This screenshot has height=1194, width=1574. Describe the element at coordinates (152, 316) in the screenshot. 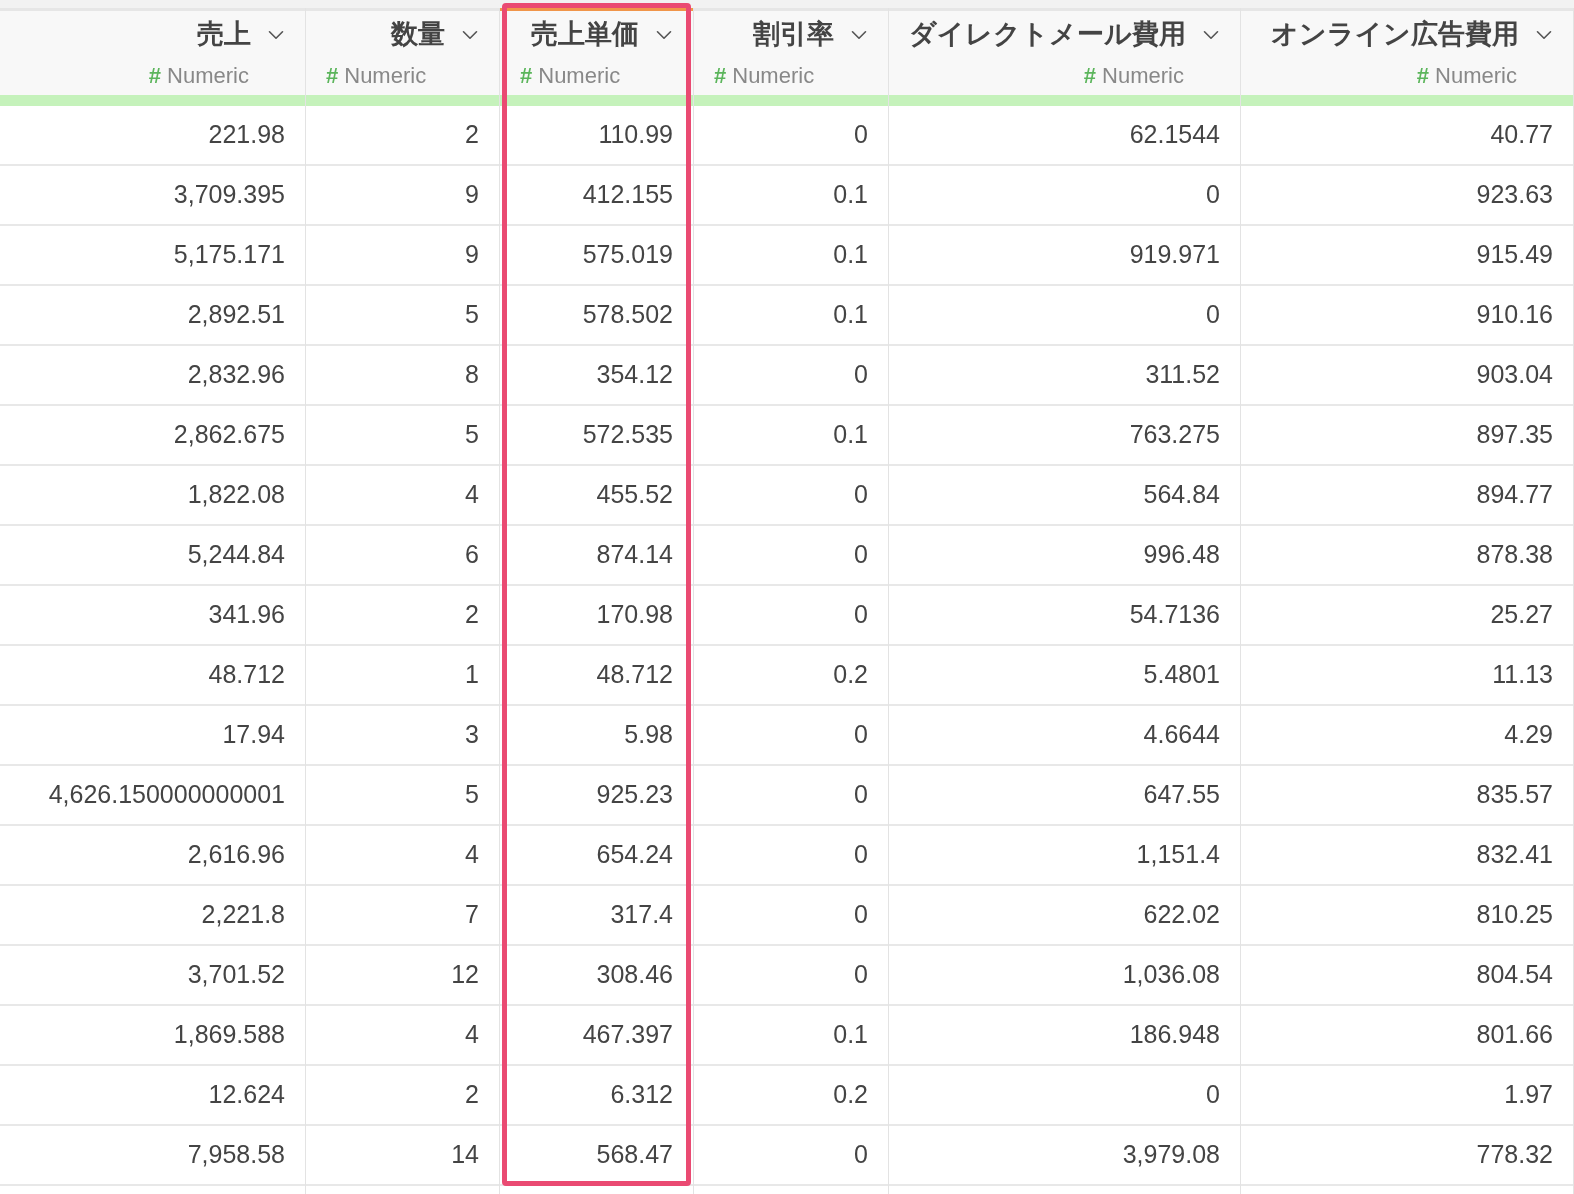

I see `table-cell: 2,892.51` at that location.